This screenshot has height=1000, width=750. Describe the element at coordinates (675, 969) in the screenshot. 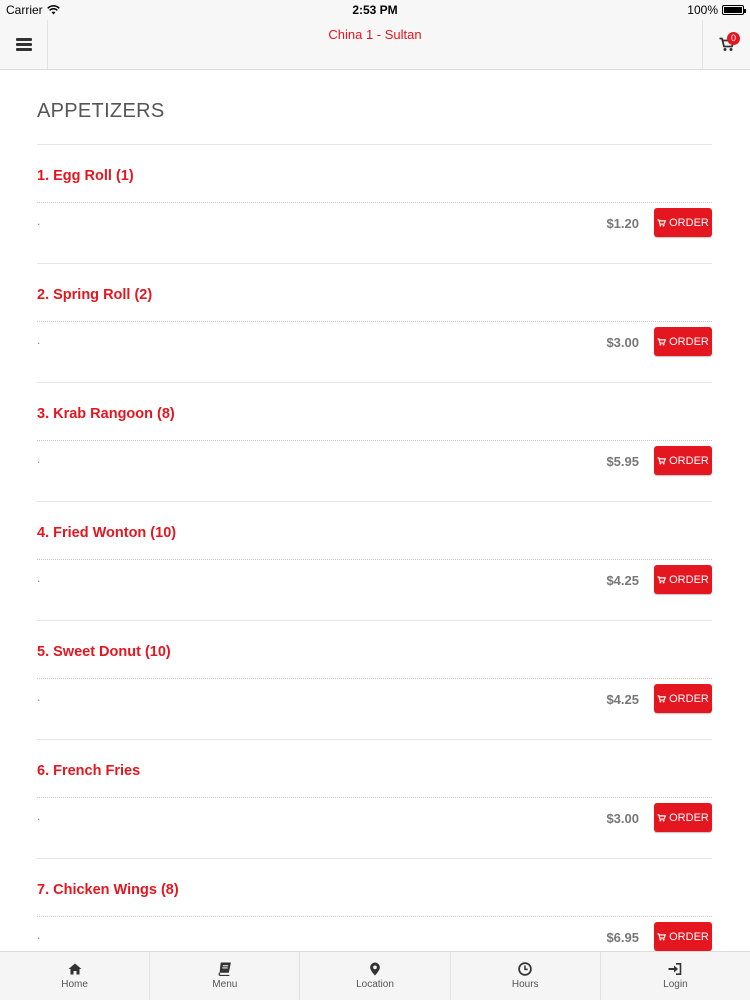

I see `login-icon` at that location.